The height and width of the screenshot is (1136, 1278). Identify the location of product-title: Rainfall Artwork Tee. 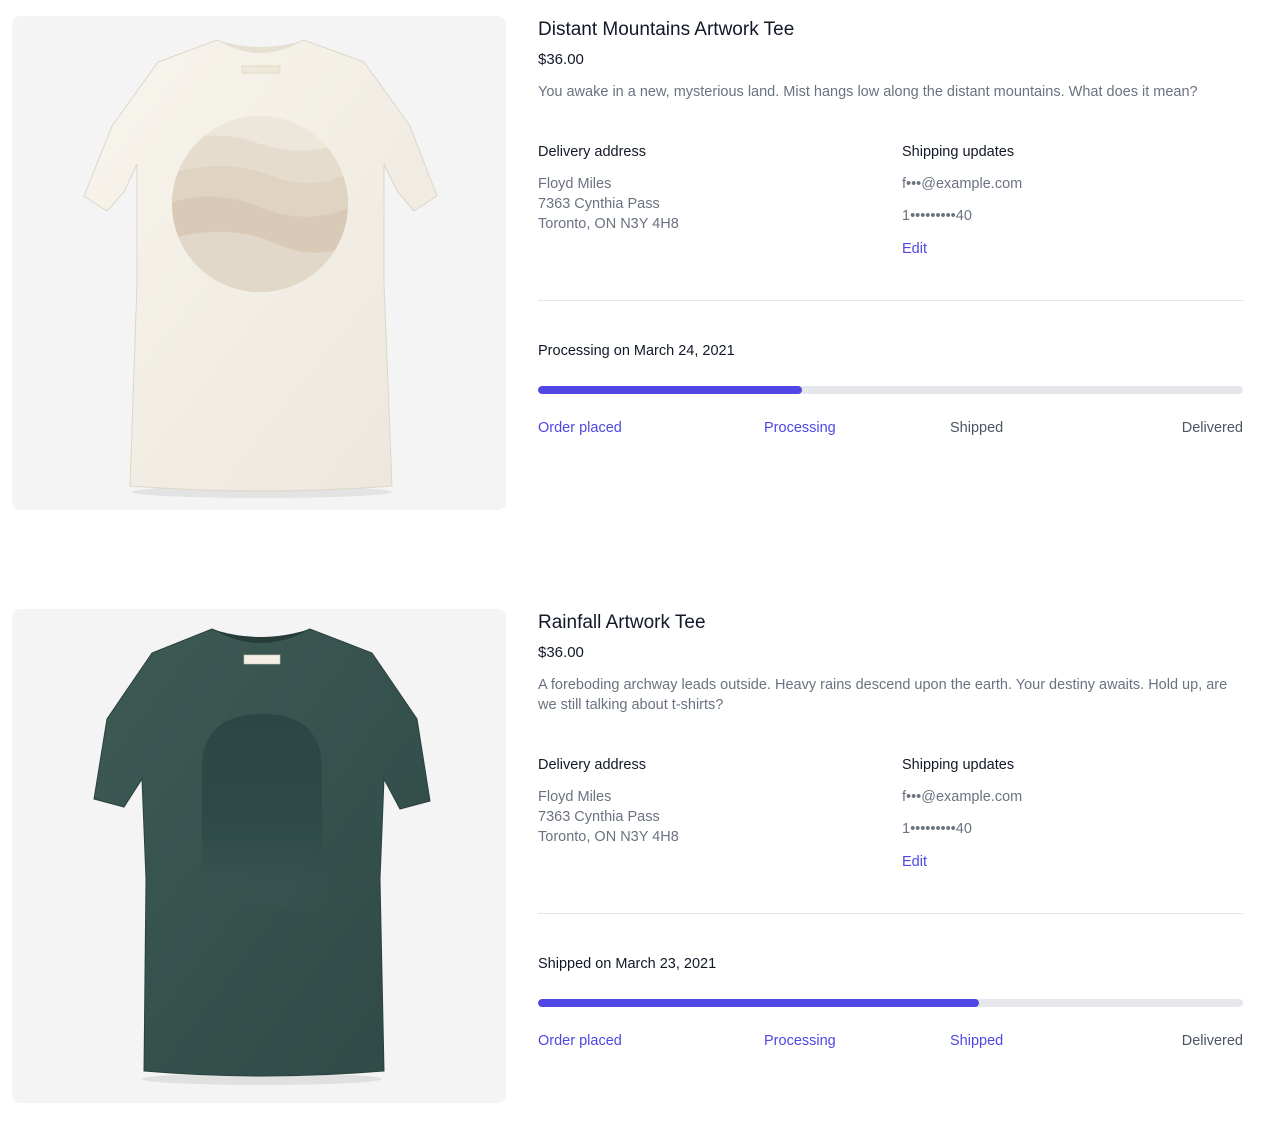
(622, 623).